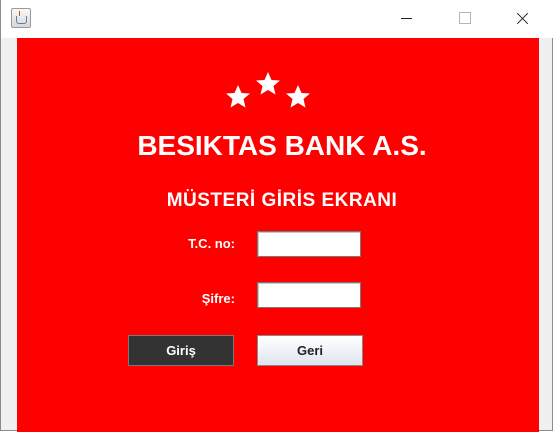  I want to click on tc-no-input, so click(309, 244).